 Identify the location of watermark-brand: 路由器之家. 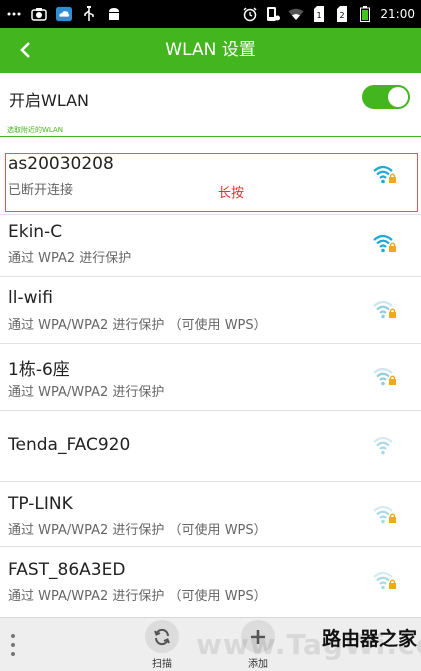
(370, 639).